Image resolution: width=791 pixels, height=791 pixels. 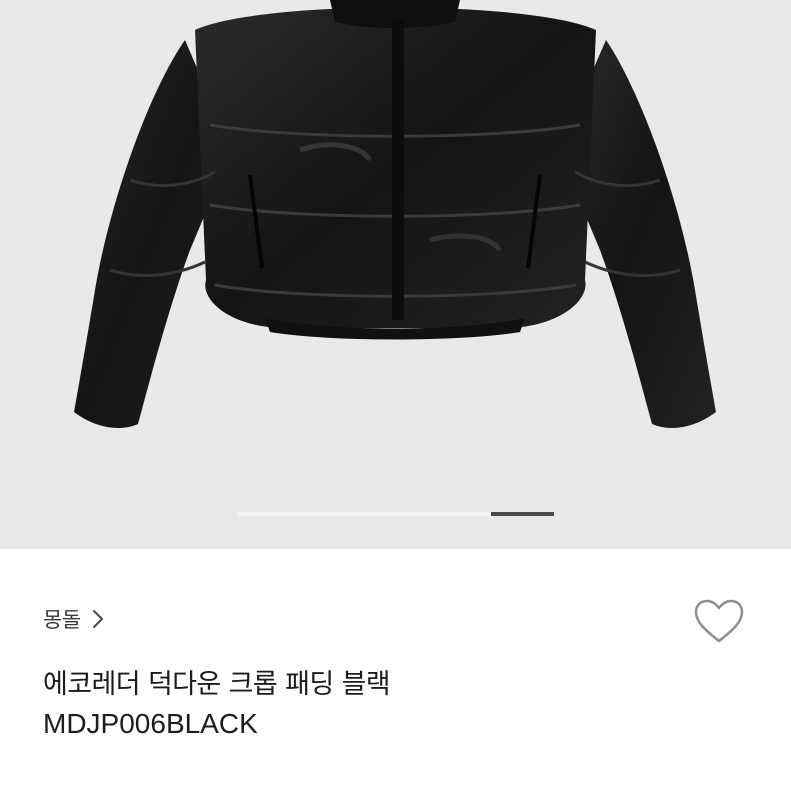 I want to click on wishlist-button, so click(x=719, y=621).